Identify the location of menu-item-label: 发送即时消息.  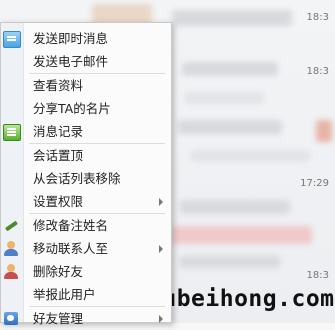
(71, 38).